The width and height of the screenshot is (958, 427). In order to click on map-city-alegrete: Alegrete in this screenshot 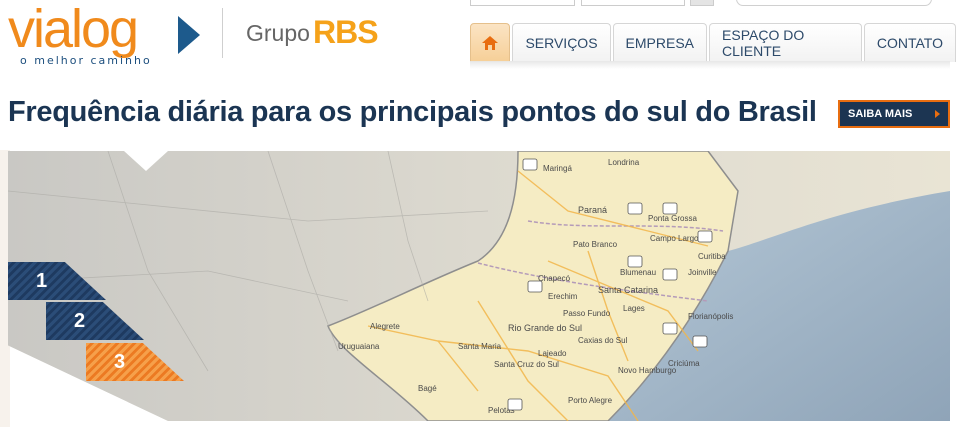, I will do `click(385, 326)`.